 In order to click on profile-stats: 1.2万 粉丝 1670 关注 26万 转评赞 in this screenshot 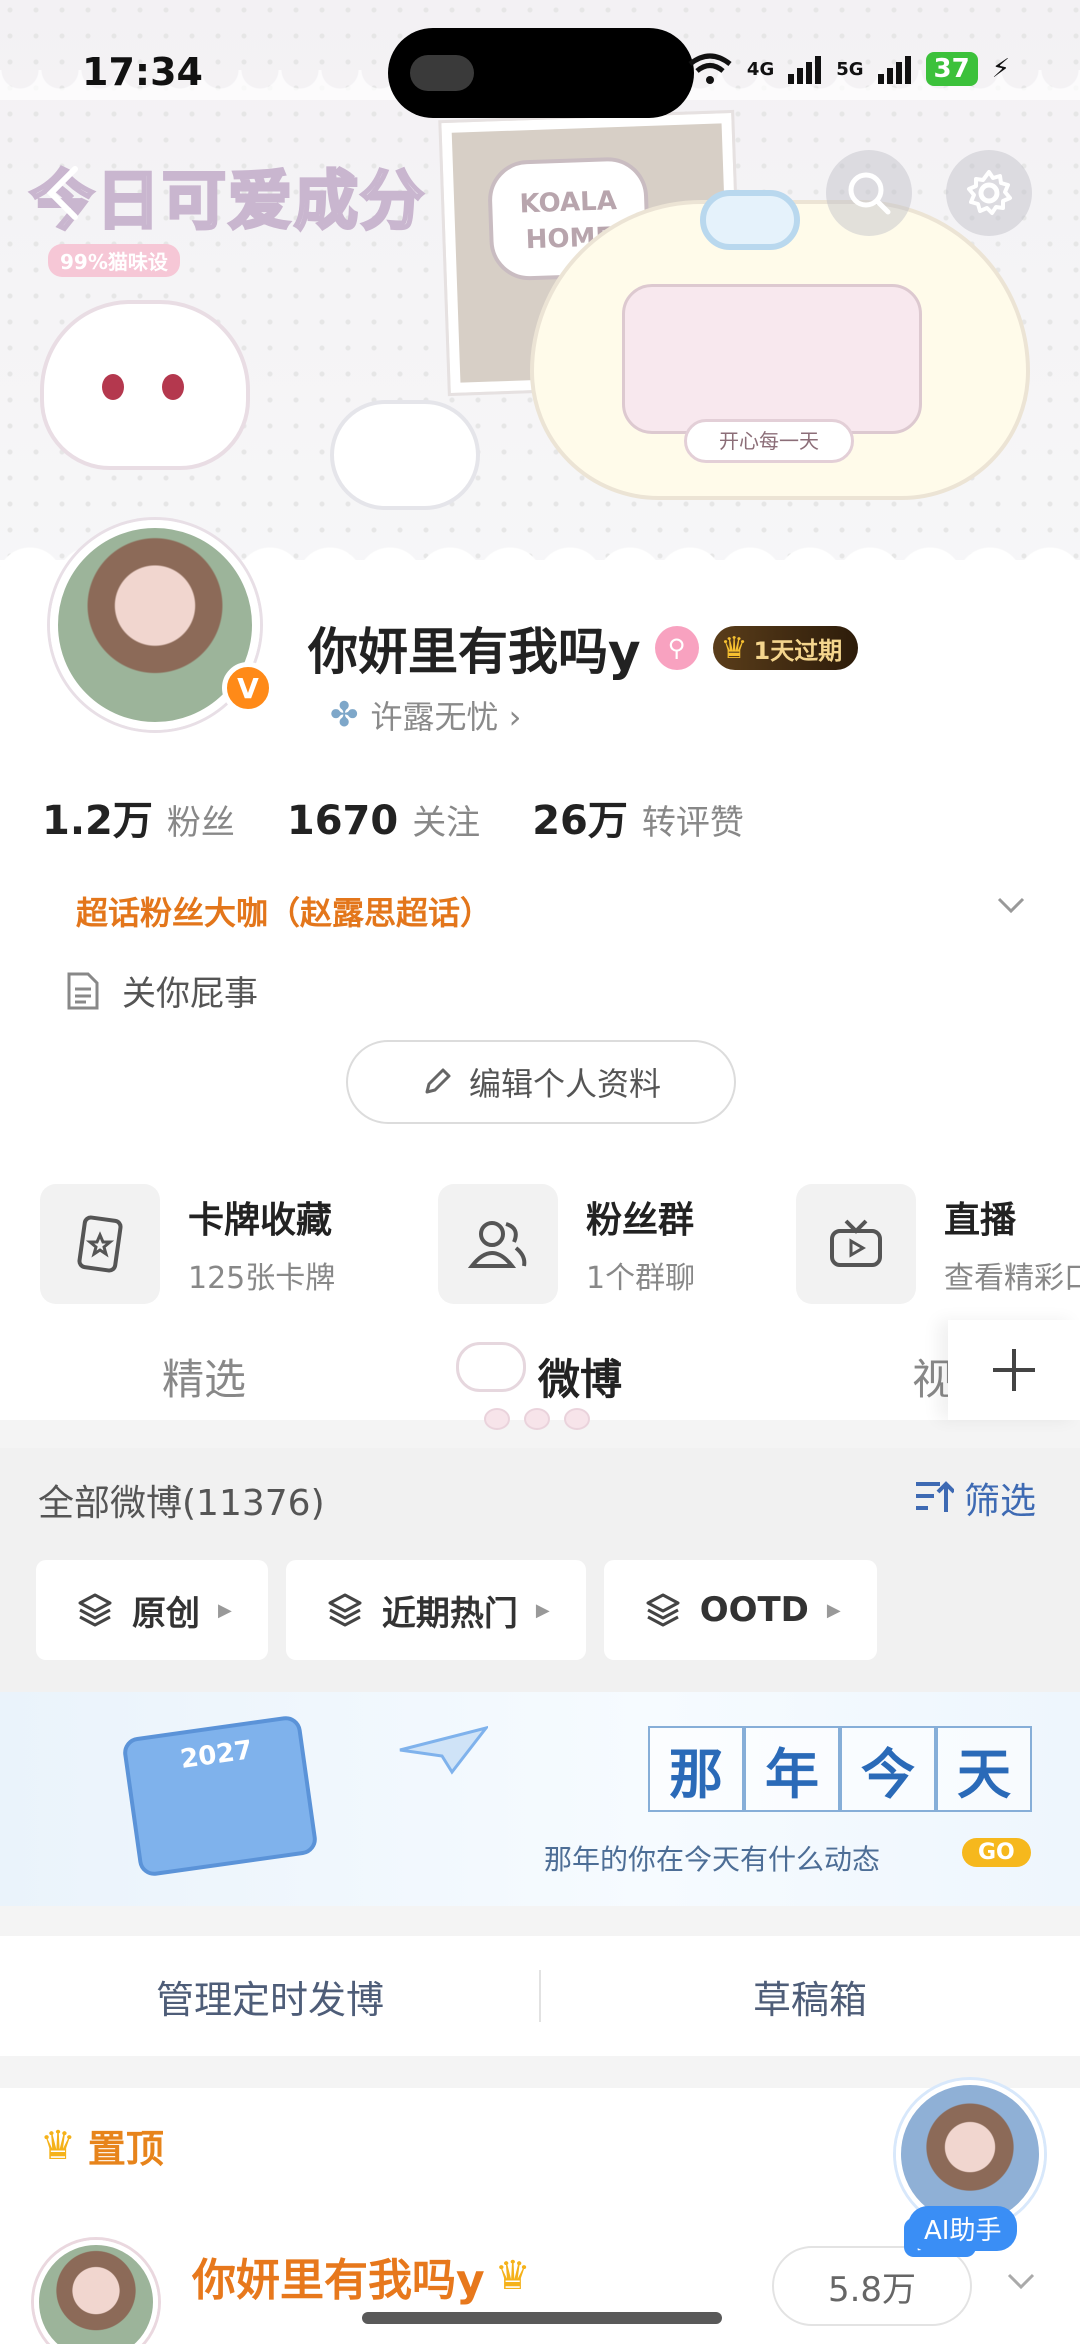, I will do `click(393, 817)`.